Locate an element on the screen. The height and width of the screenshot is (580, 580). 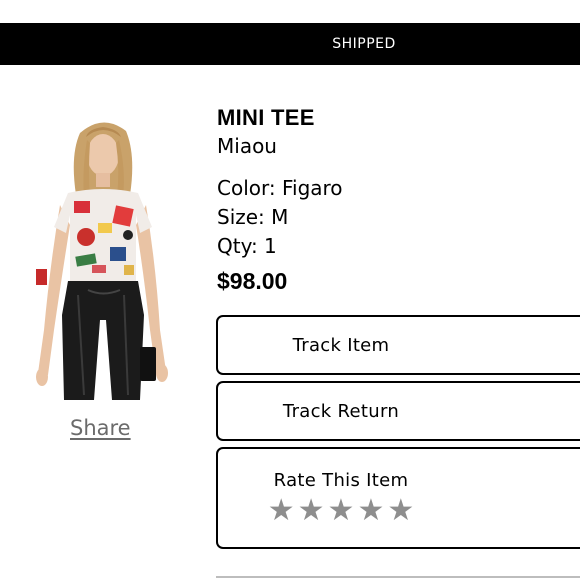
track-return-button: Track Return is located at coordinates (398, 411).